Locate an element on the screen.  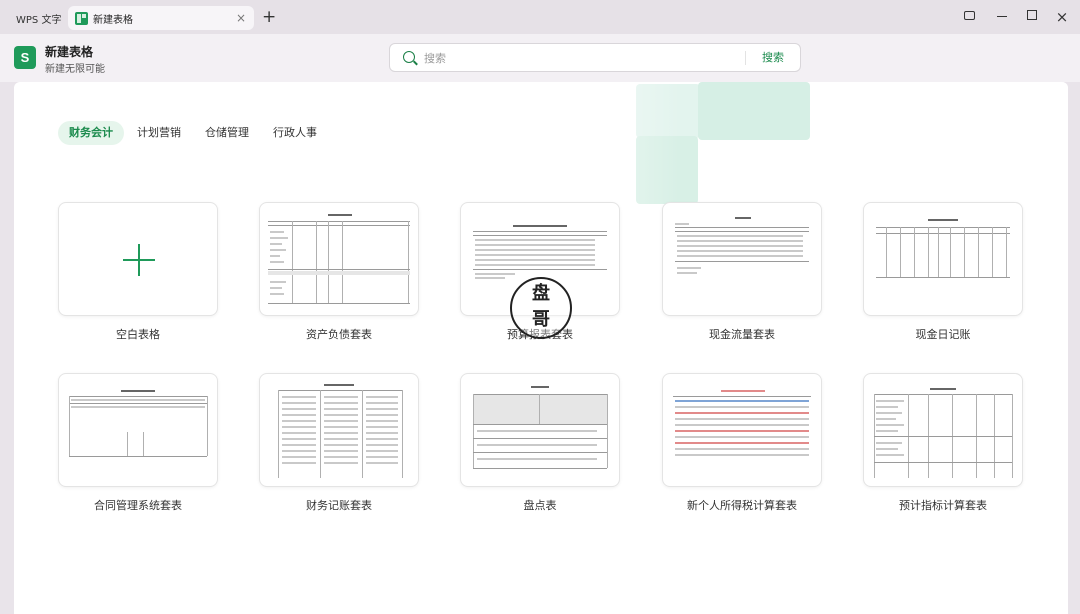
title-bar: WPS 文字 新建表格 × + × is located at coordinates (540, 17).